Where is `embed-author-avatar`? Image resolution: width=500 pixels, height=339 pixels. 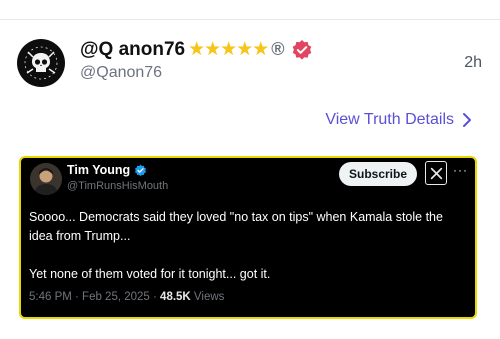 embed-author-avatar is located at coordinates (46, 179).